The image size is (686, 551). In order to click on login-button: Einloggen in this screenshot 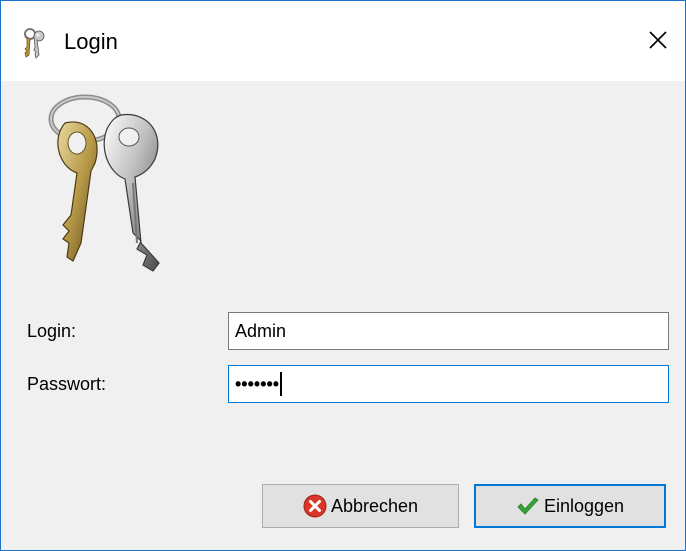, I will do `click(570, 506)`.